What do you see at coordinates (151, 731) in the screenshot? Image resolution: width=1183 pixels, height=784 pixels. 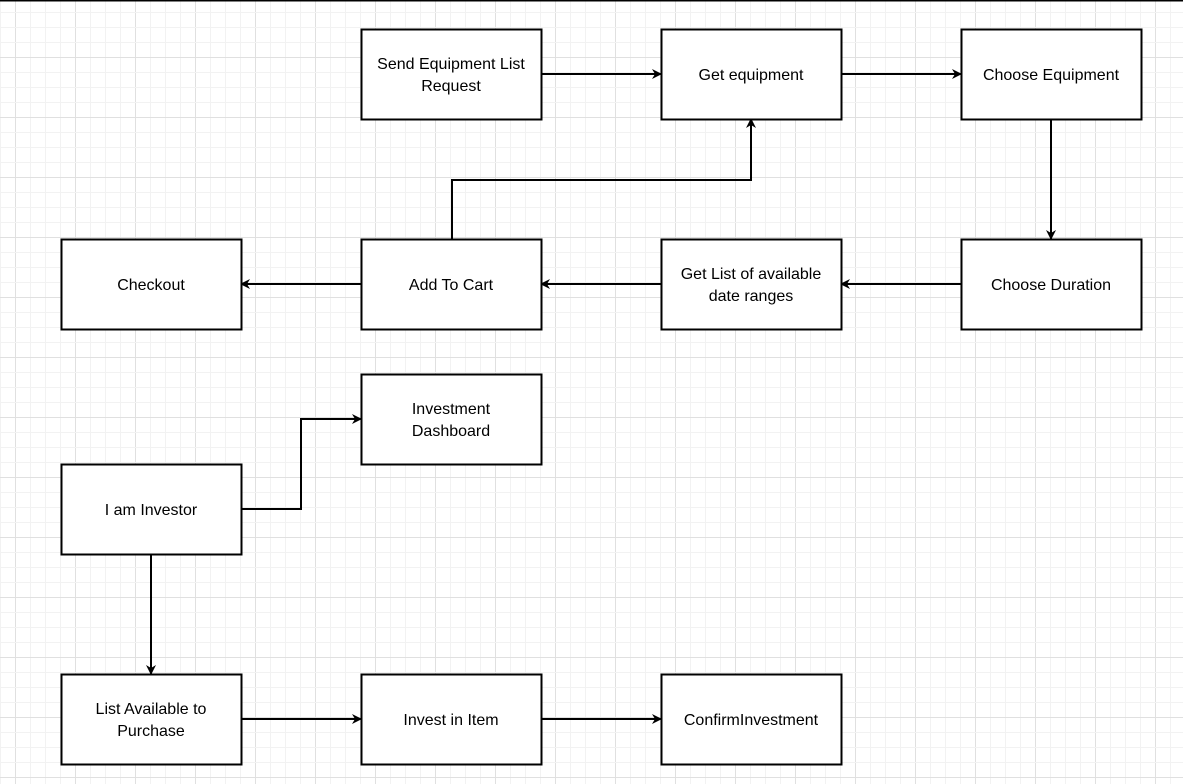 I see `node-label: Purchase` at bounding box center [151, 731].